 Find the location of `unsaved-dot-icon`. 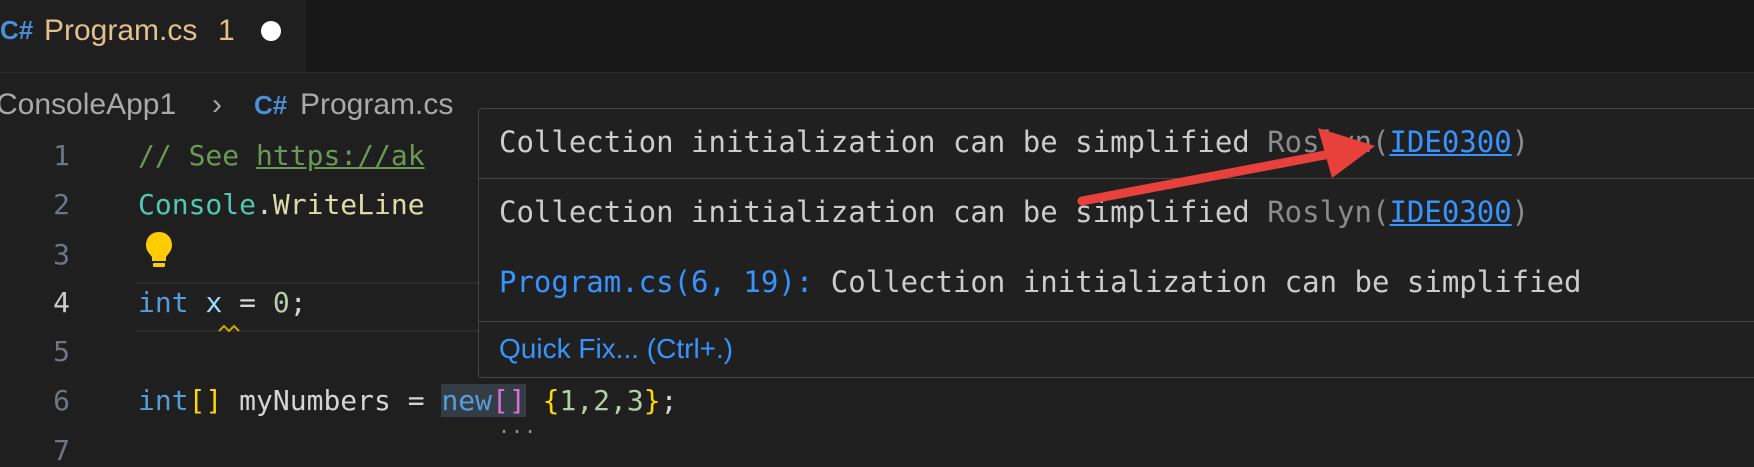

unsaved-dot-icon is located at coordinates (271, 31).